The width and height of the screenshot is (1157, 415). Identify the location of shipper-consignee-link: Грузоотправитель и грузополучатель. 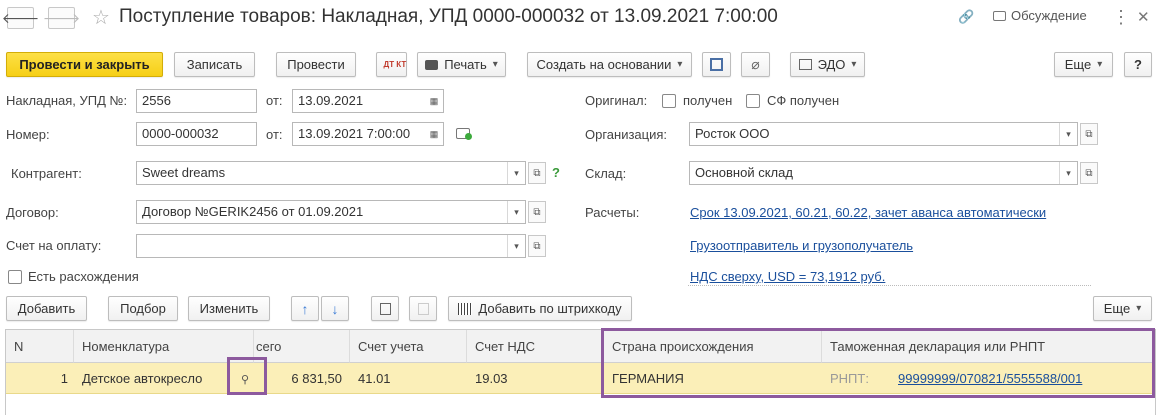
(801, 245).